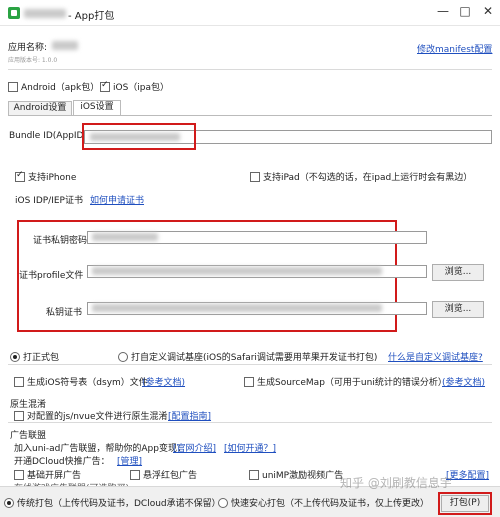 The height and width of the screenshot is (517, 500). What do you see at coordinates (170, 476) in the screenshot?
I see `float-ad-label: 悬浮红包广告` at bounding box center [170, 476].